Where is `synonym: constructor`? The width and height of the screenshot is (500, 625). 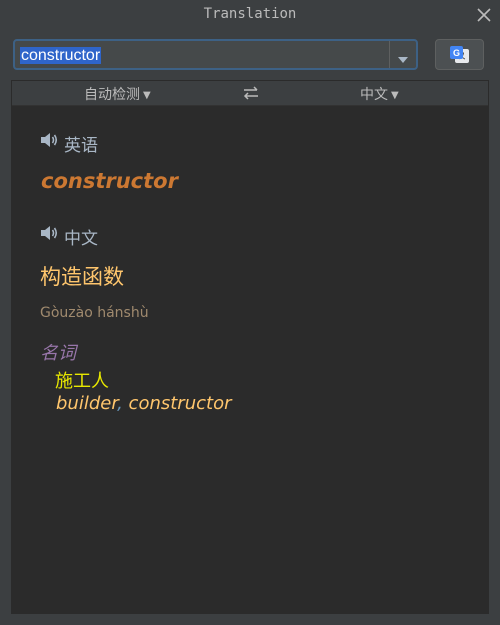
synonym: constructor is located at coordinates (180, 403).